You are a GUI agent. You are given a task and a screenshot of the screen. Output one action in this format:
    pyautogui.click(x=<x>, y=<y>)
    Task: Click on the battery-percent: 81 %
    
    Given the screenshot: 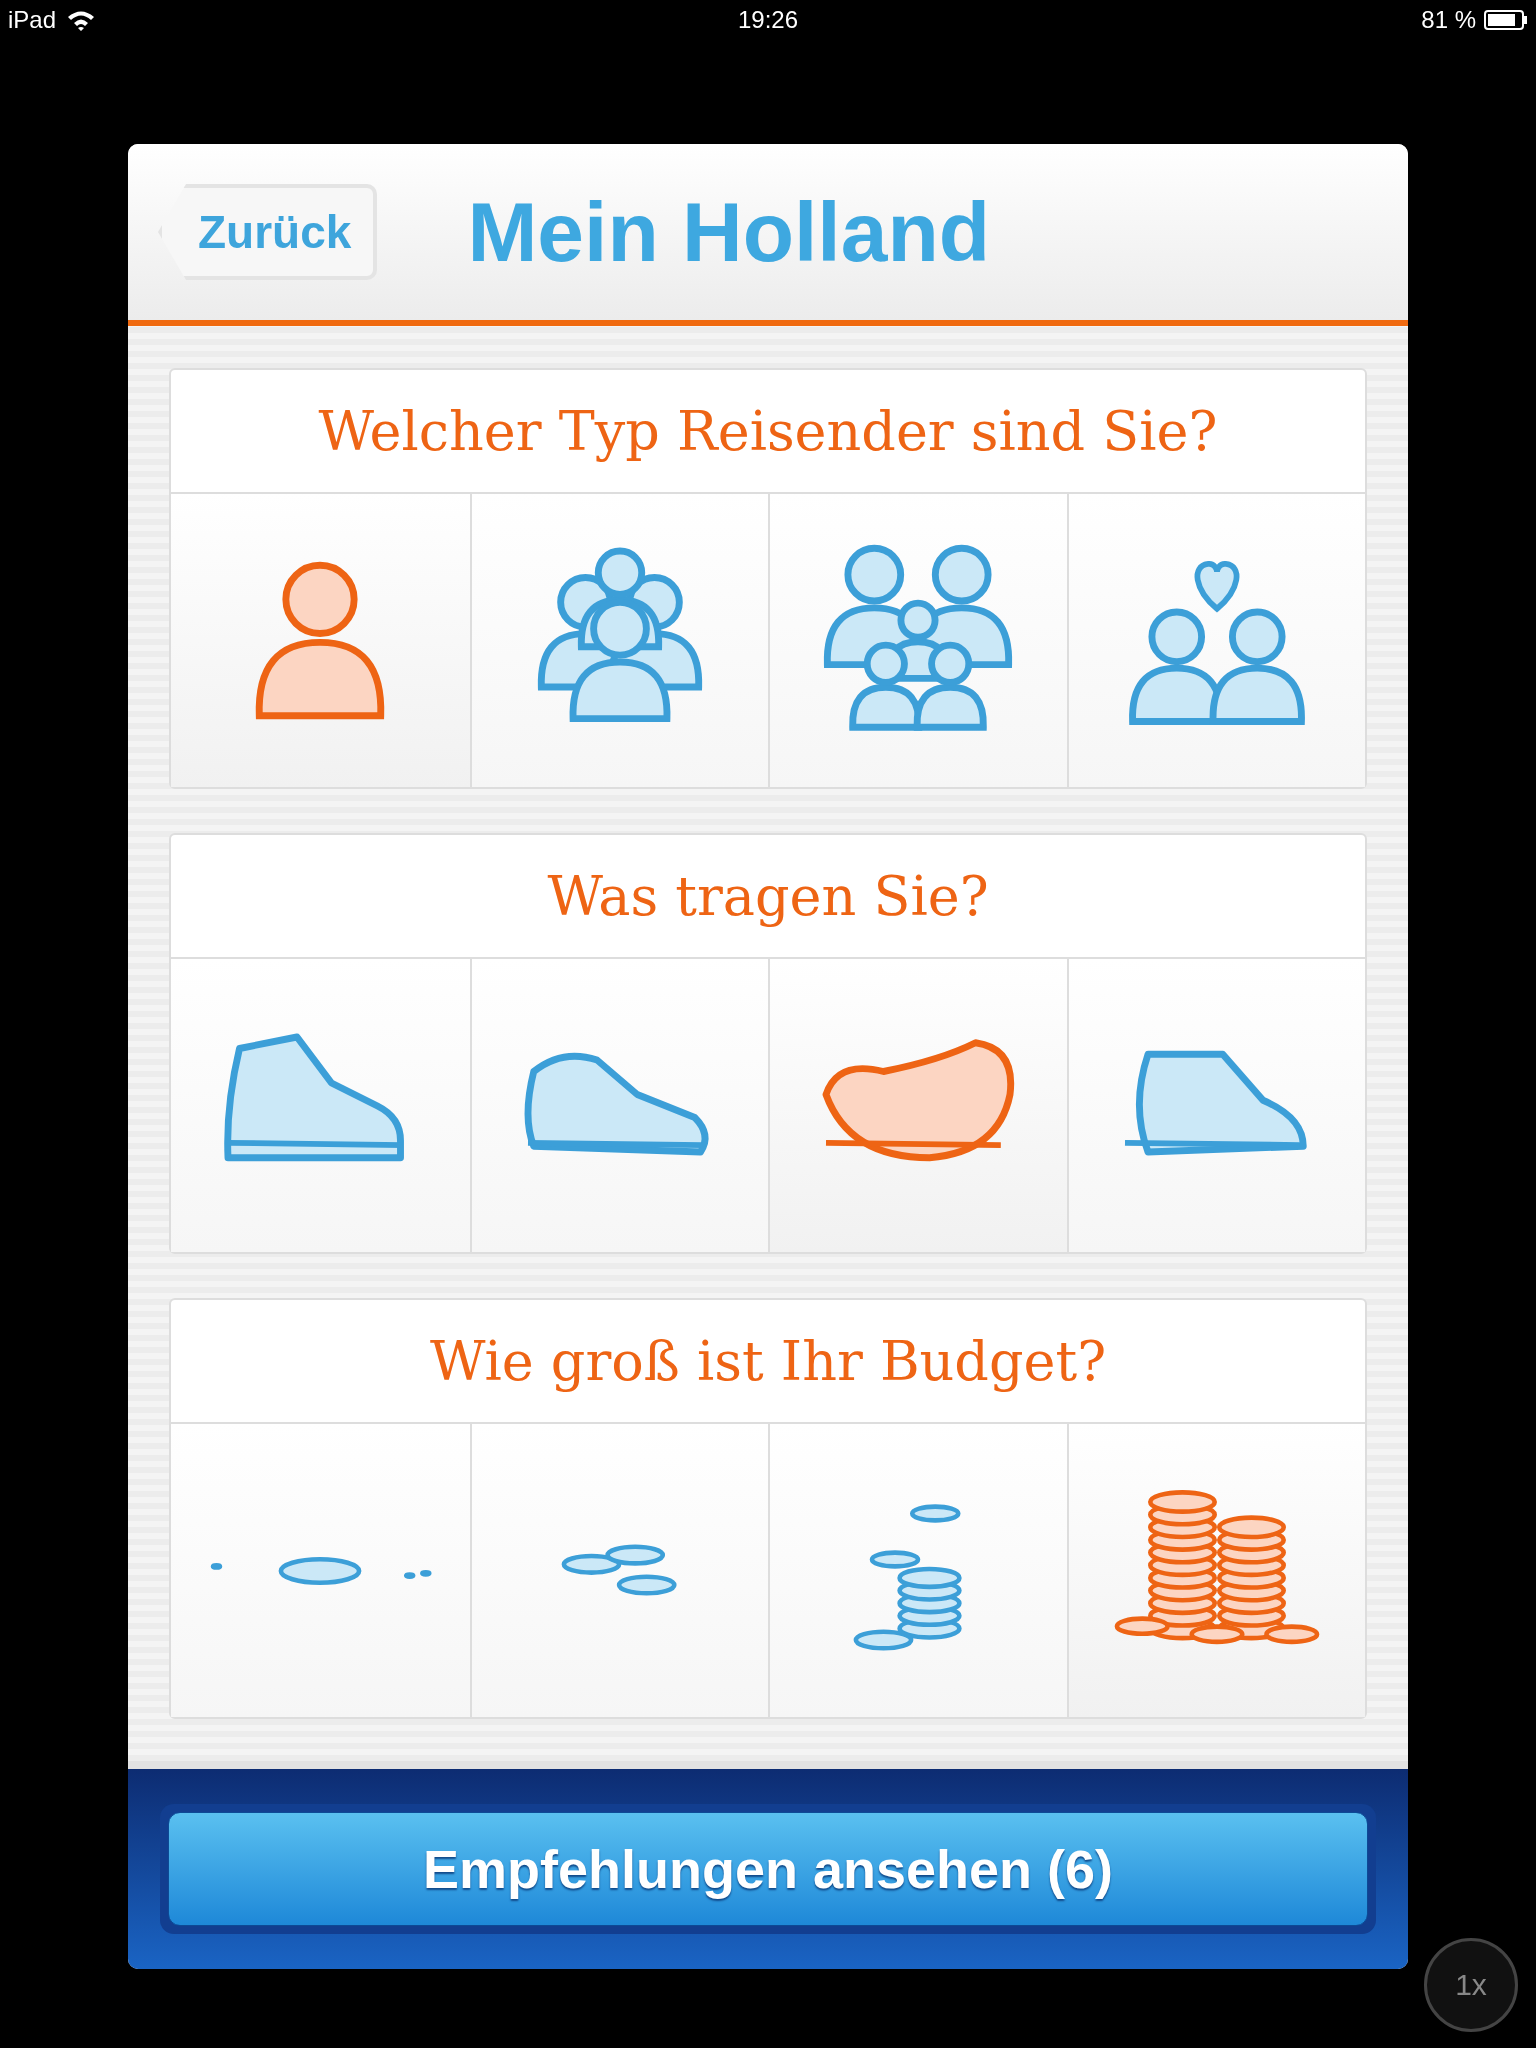 What is the action you would take?
    pyautogui.click(x=1448, y=20)
    